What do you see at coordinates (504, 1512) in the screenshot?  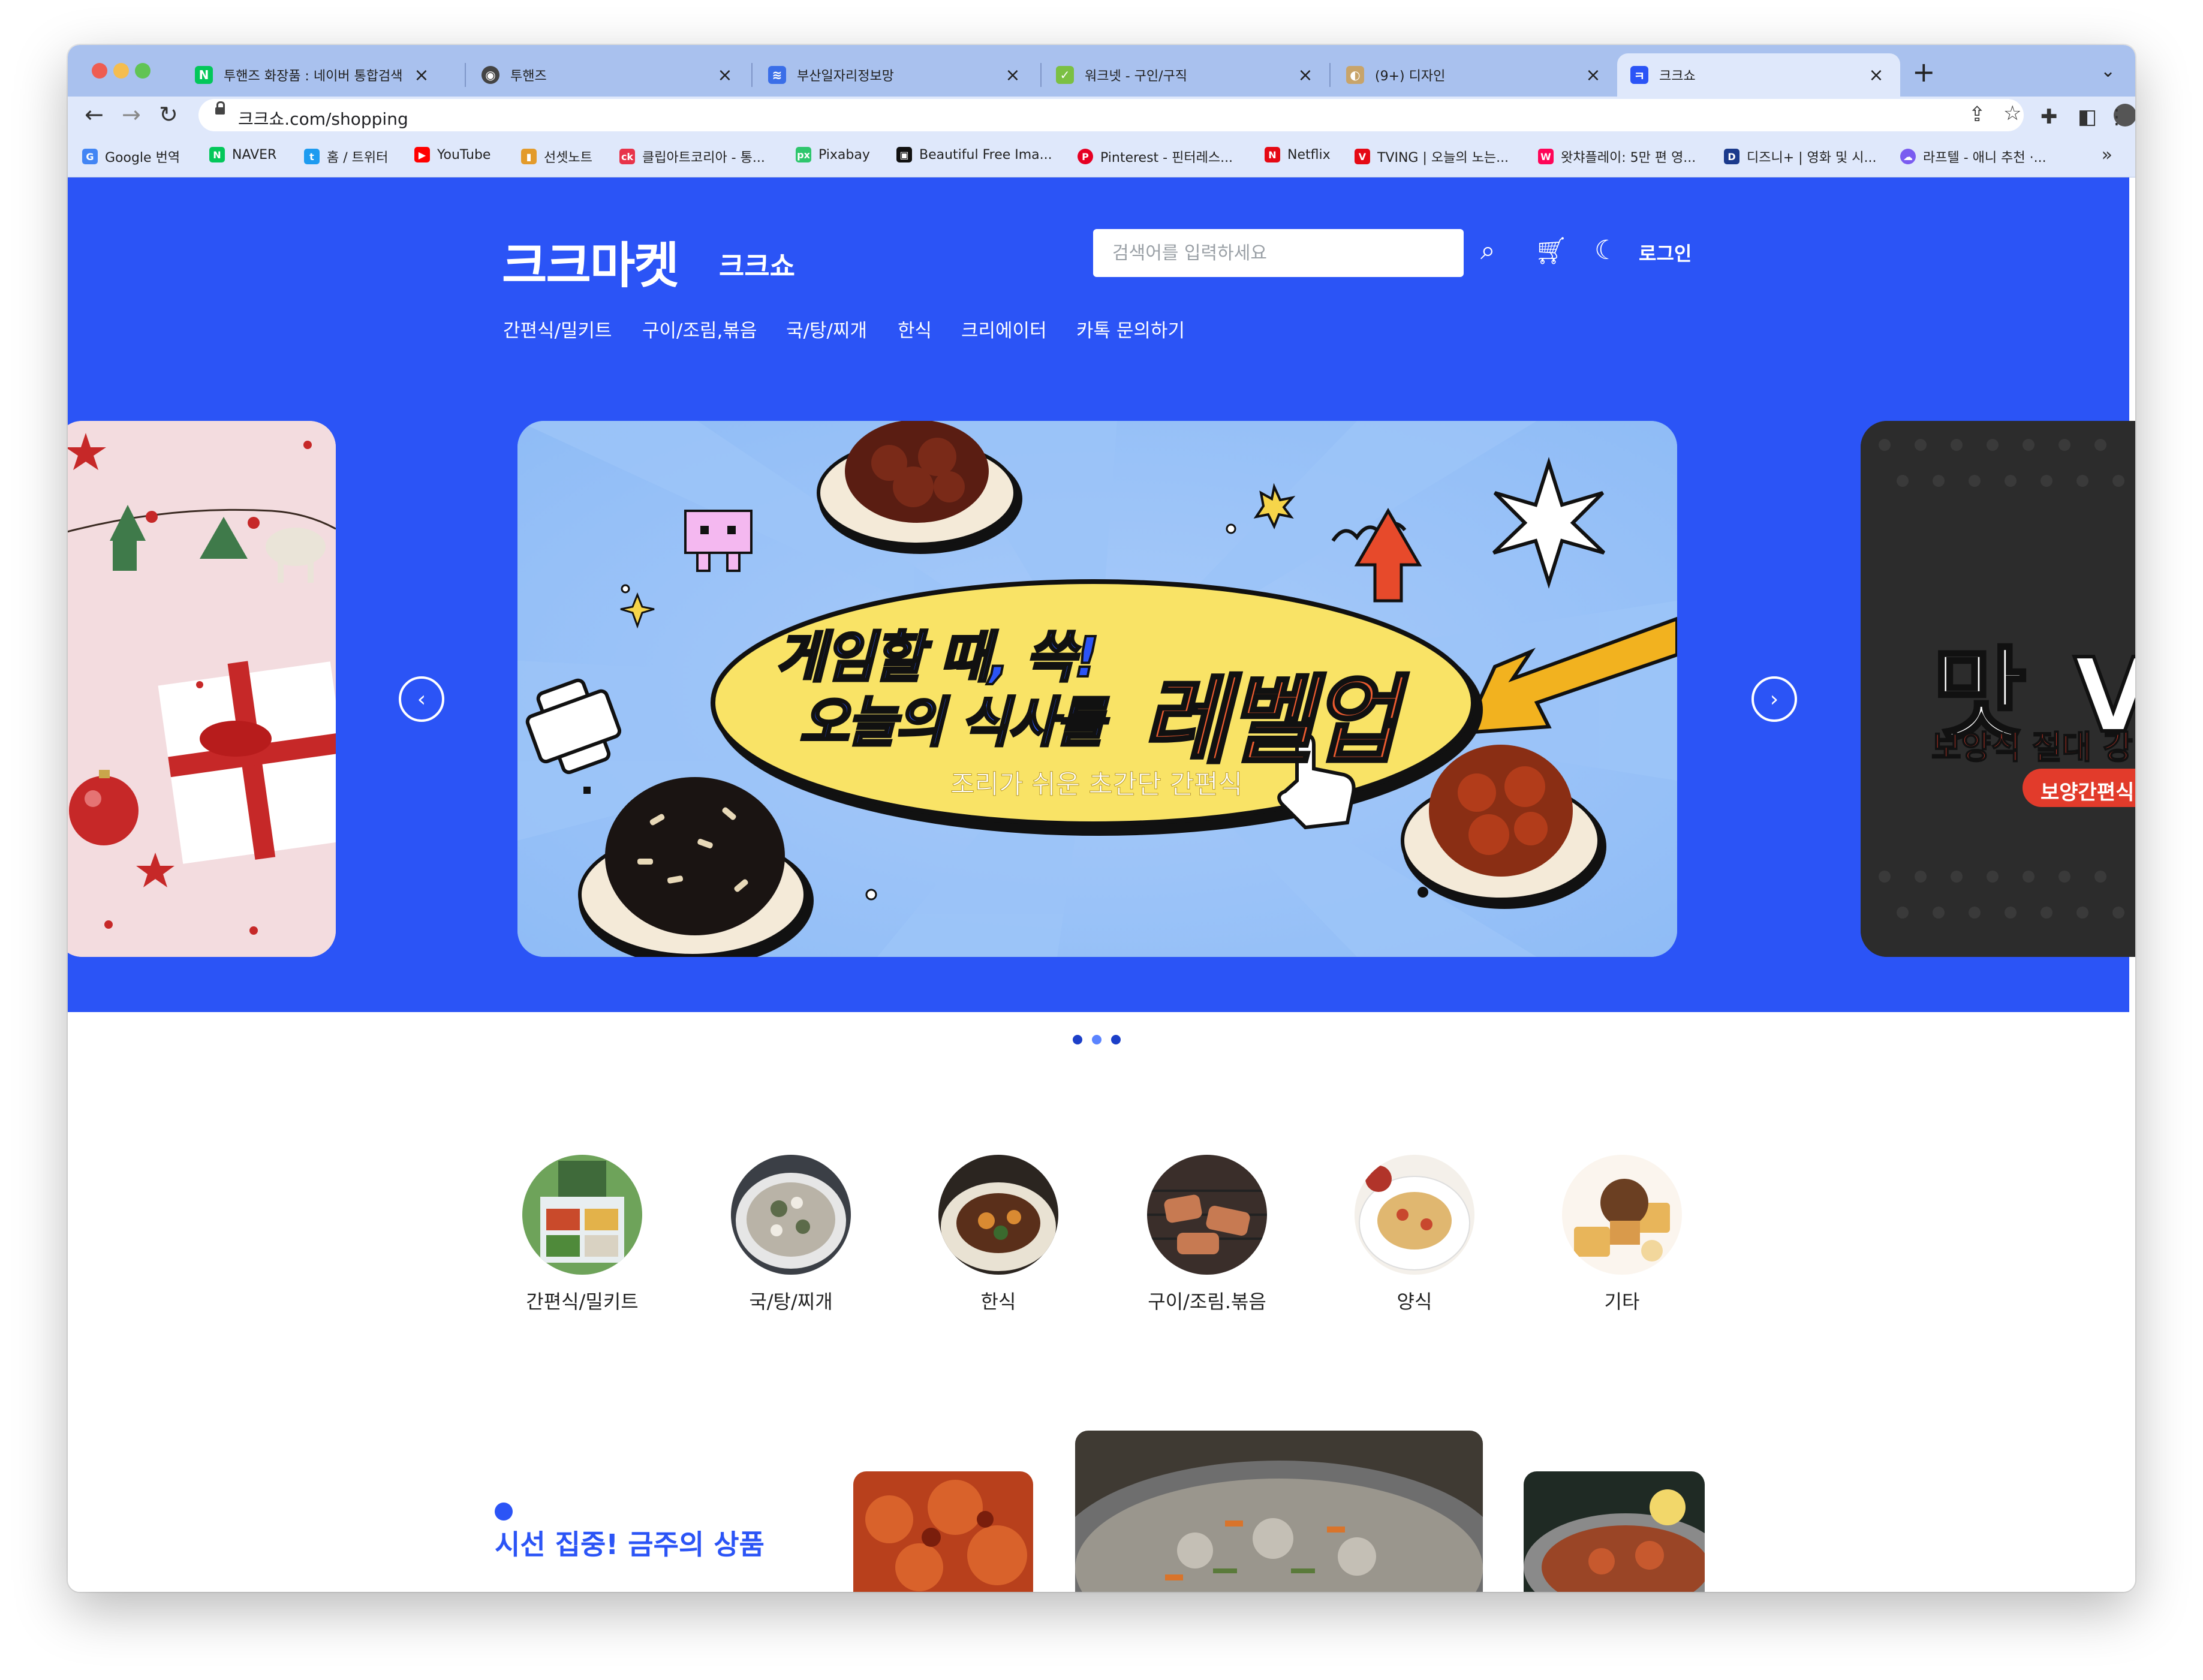 I see `featured-bullet` at bounding box center [504, 1512].